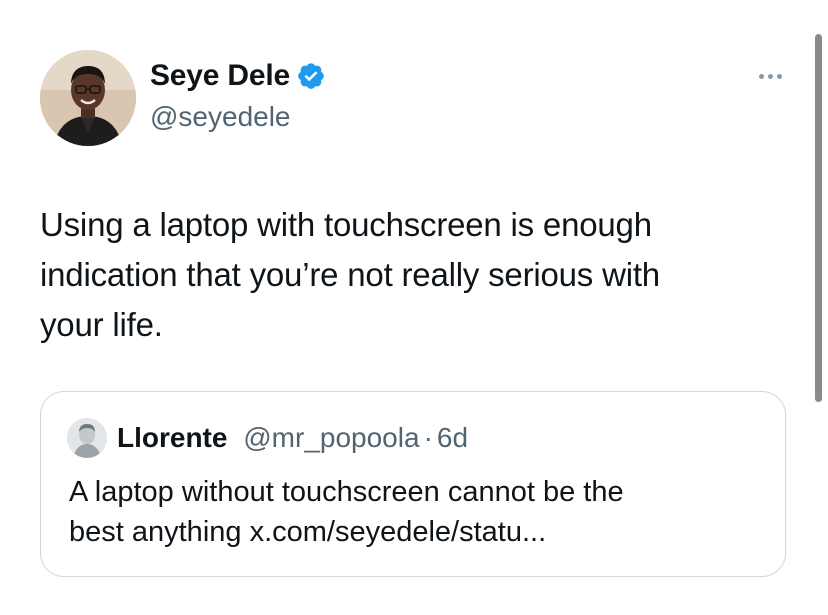  I want to click on quoted-tweet-header: Llorente @mr_popoola · 6d, so click(292, 438).